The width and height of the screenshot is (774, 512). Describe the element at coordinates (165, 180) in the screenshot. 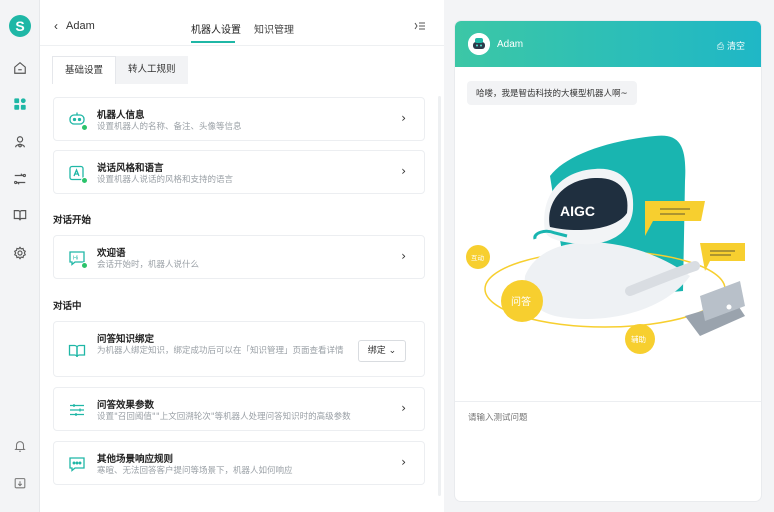

I see `card-desc: 设置机器人说话的风格和支持的语言` at that location.